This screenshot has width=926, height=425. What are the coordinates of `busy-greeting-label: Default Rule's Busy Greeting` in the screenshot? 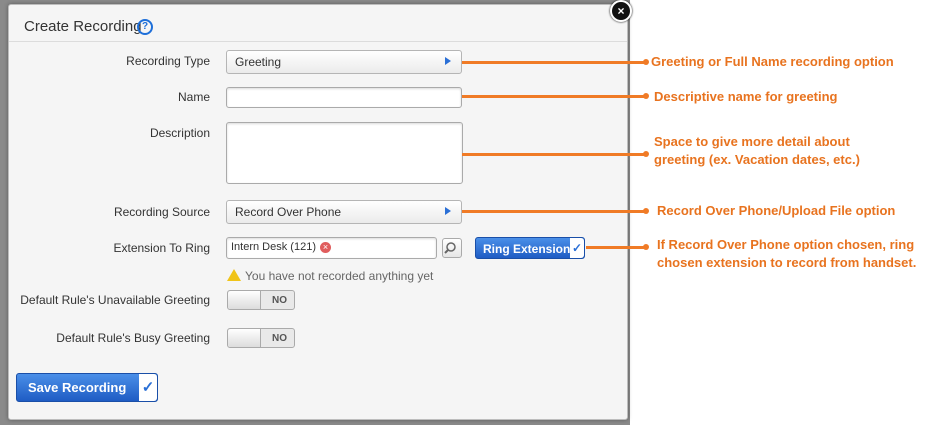 It's located at (133, 338).